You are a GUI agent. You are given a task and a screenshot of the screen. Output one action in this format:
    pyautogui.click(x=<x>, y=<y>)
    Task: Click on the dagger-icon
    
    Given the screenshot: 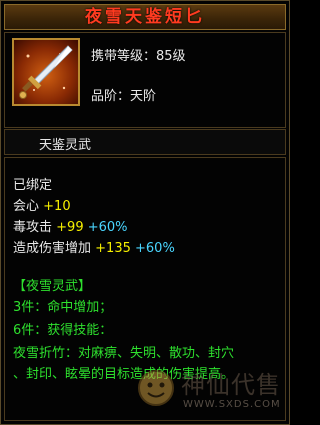 What is the action you would take?
    pyautogui.click(x=46, y=72)
    